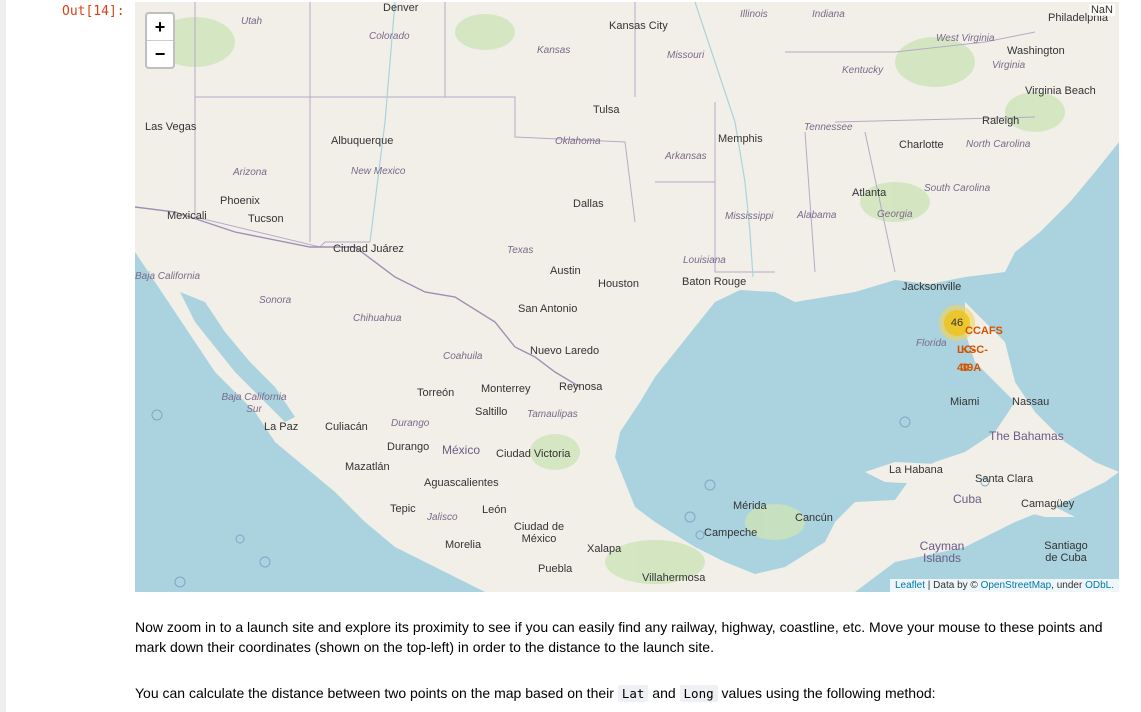  Describe the element at coordinates (539, 533) in the screenshot. I see `map-city-label: Ciudad de México` at that location.